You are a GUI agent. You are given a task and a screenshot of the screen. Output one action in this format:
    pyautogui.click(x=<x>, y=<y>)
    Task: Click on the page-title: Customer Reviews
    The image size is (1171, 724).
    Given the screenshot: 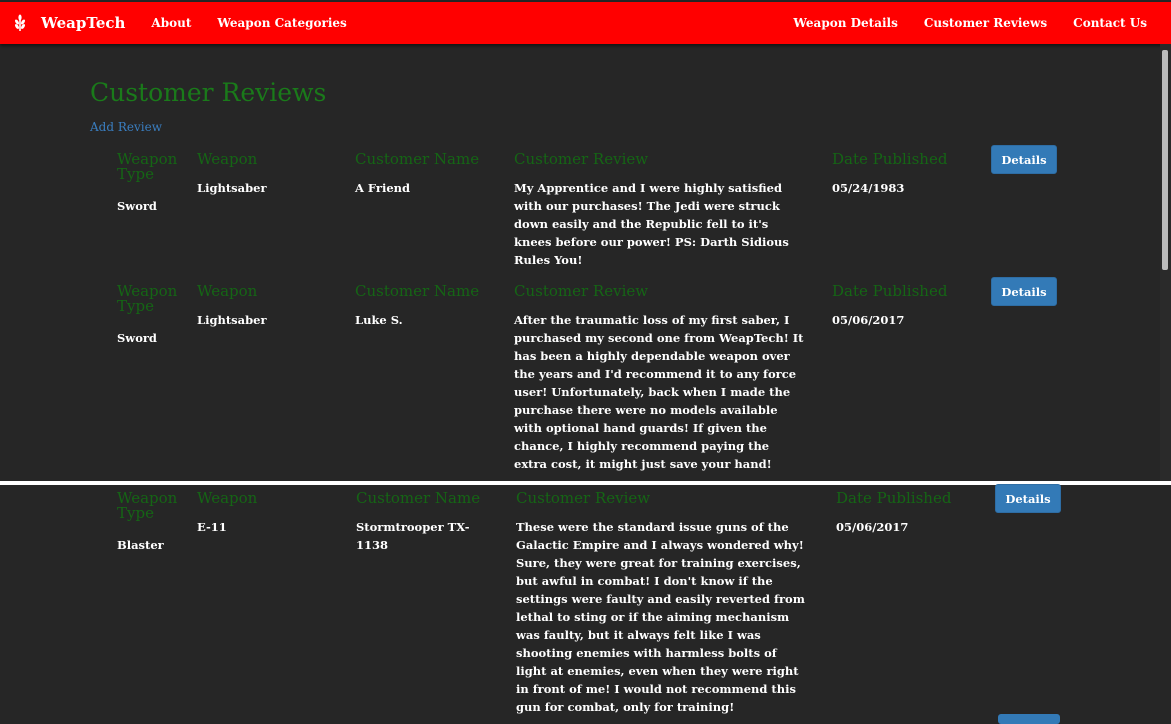 What is the action you would take?
    pyautogui.click(x=208, y=92)
    